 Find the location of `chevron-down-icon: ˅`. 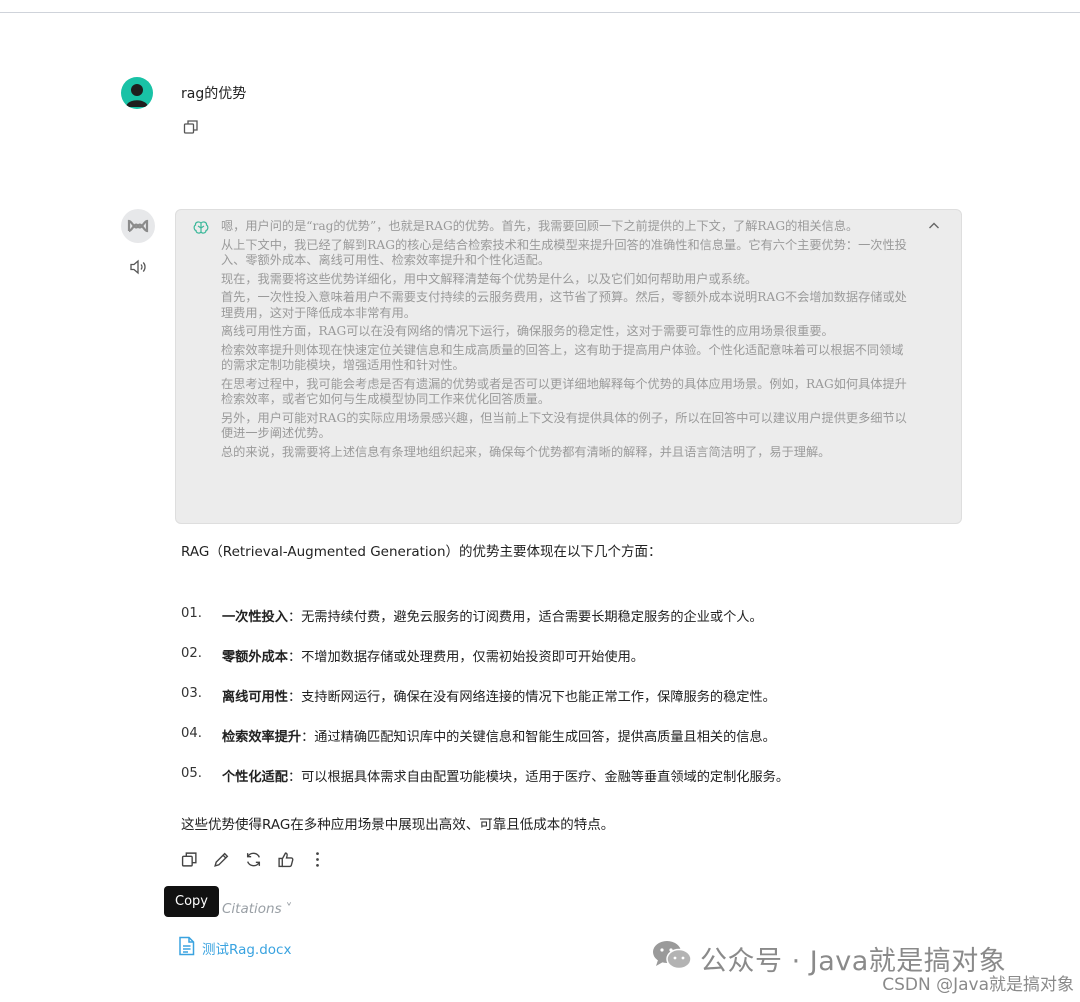

chevron-down-icon: ˅ is located at coordinates (289, 909).